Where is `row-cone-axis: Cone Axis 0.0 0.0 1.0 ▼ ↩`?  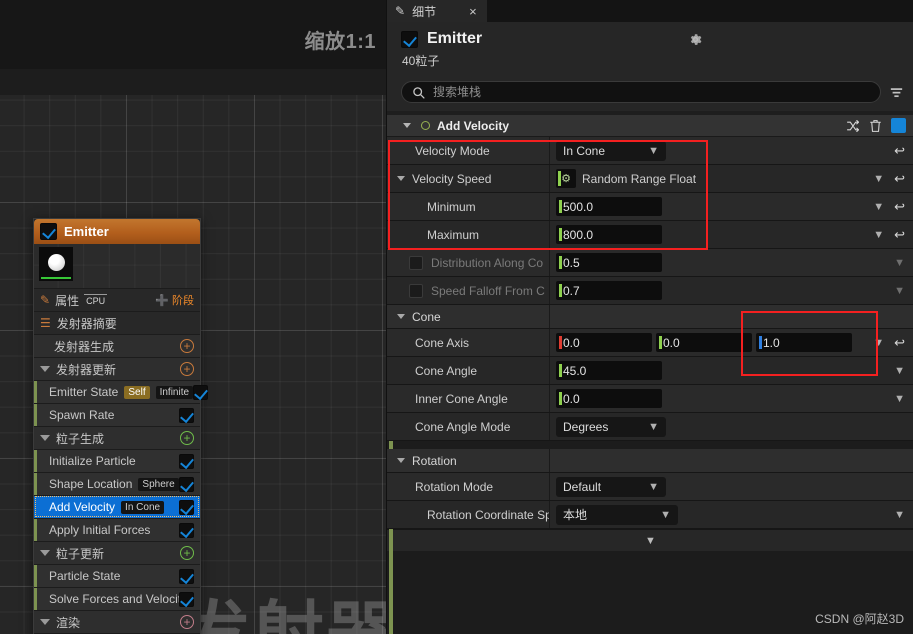 row-cone-axis: Cone Axis 0.0 0.0 1.0 ▼ ↩ is located at coordinates (650, 343).